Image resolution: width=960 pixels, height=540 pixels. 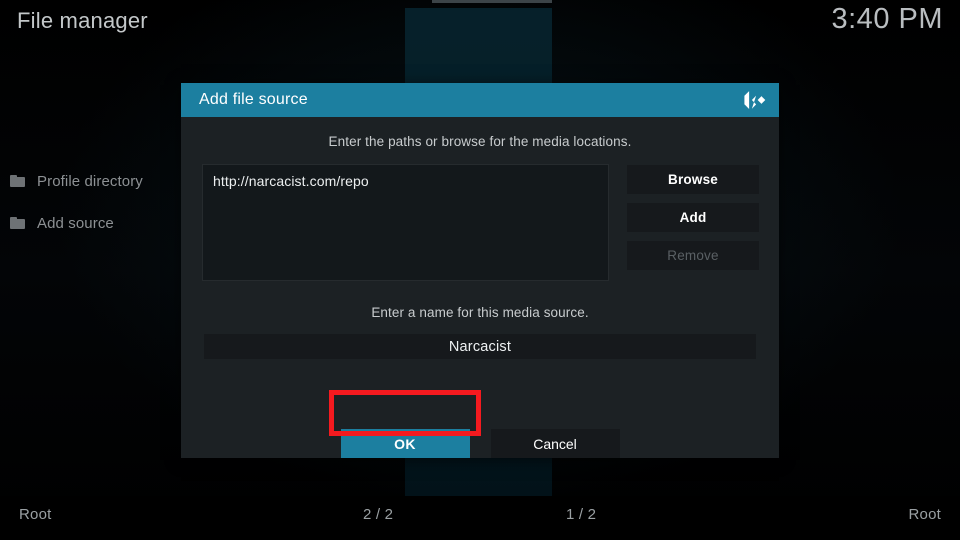 I want to click on ok-button: OK, so click(x=405, y=443).